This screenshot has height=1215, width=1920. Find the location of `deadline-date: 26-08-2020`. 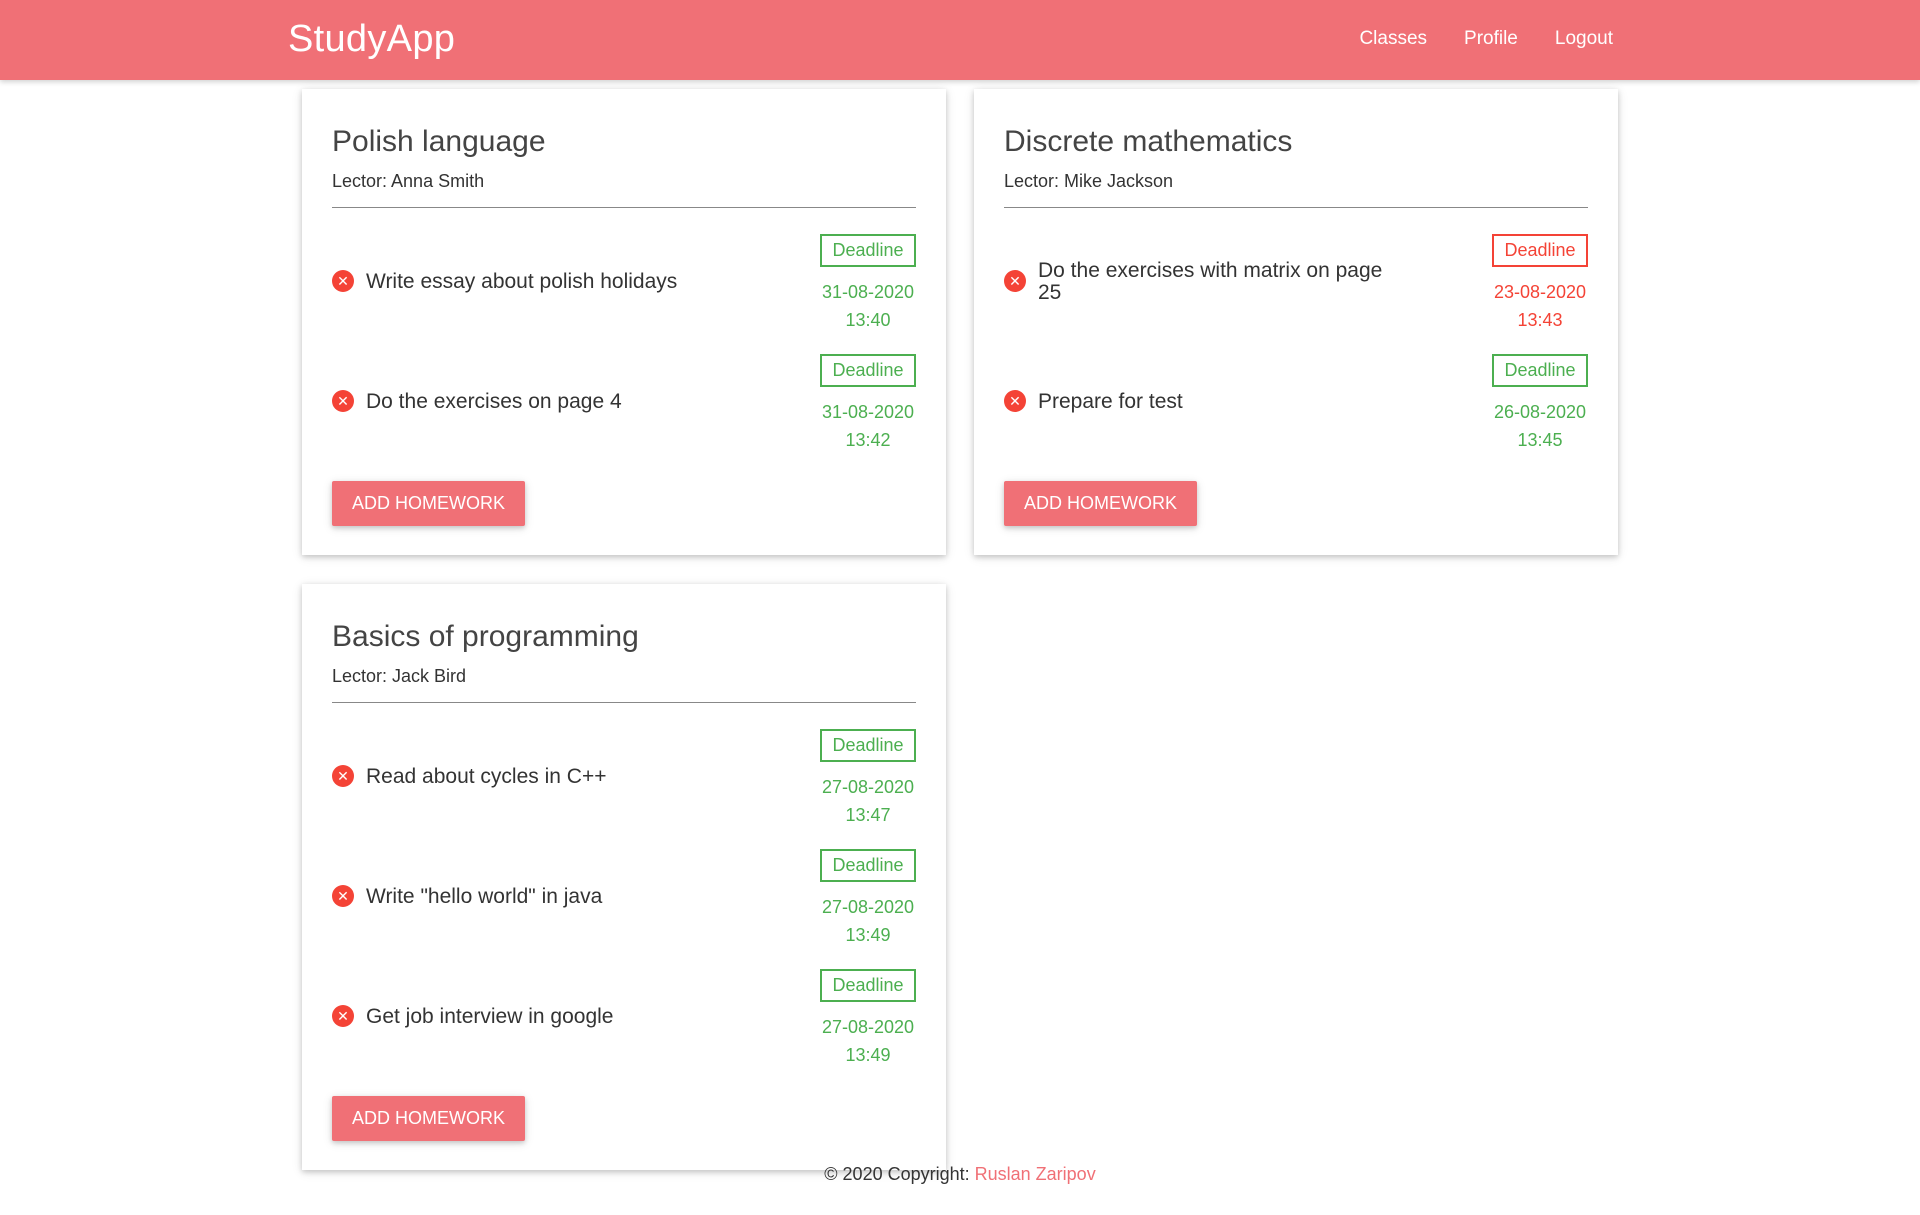

deadline-date: 26-08-2020 is located at coordinates (1540, 412).